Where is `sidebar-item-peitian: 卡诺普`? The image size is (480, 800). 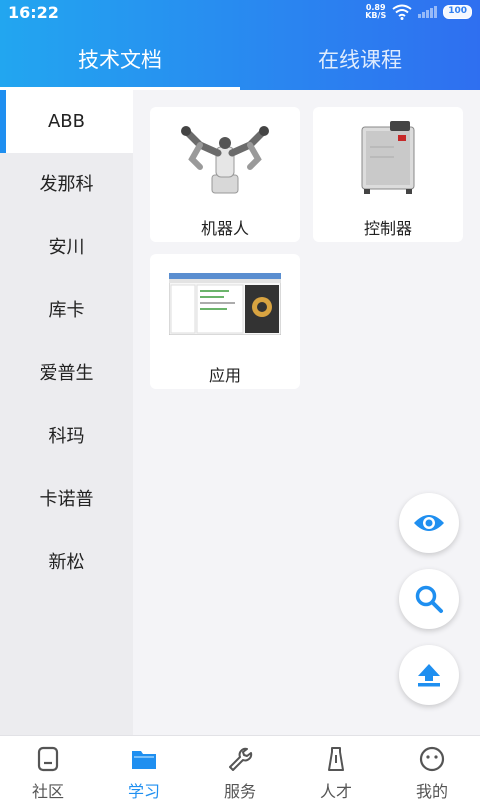
sidebar-item-peitian: 卡诺普 is located at coordinates (66, 499).